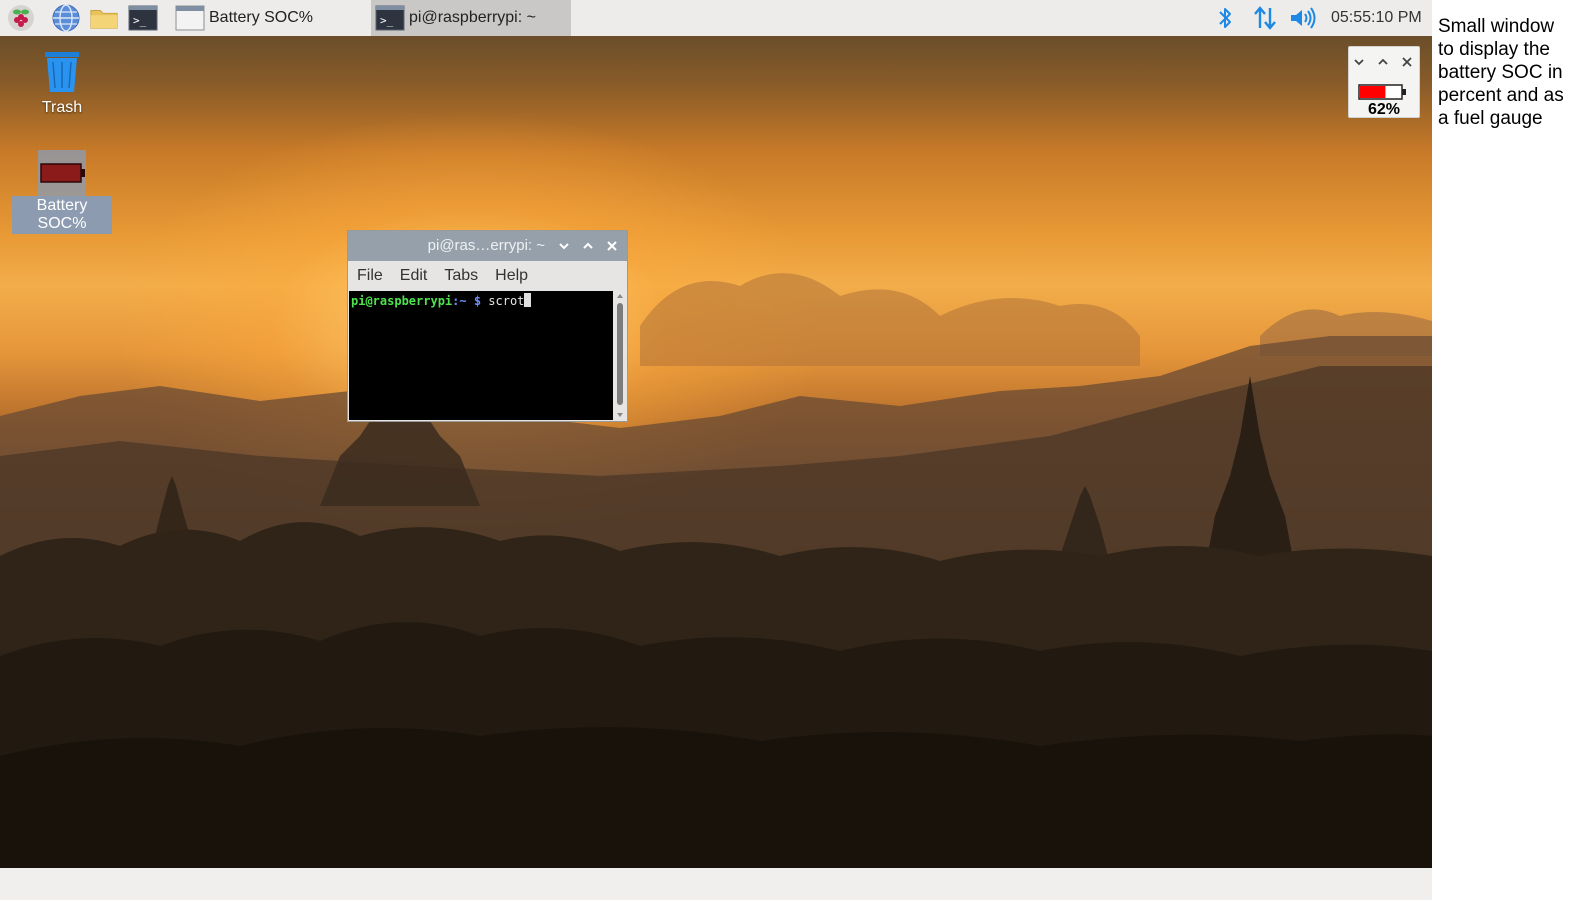 Image resolution: width=1577 pixels, height=900 pixels. I want to click on bottom-strip, so click(716, 884).